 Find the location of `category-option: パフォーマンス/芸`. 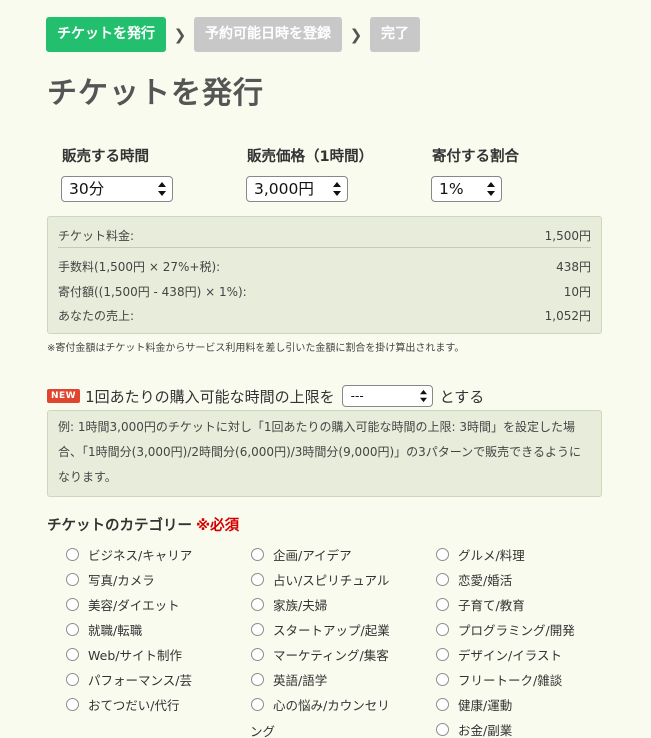

category-option: パフォーマンス/芸 is located at coordinates (119, 679).